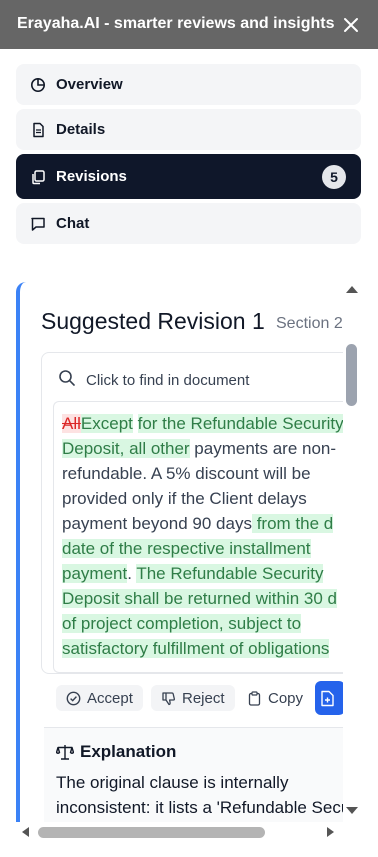 The width and height of the screenshot is (378, 857). What do you see at coordinates (126, 448) in the screenshot?
I see `inserted-text: Deposit, all other` at bounding box center [126, 448].